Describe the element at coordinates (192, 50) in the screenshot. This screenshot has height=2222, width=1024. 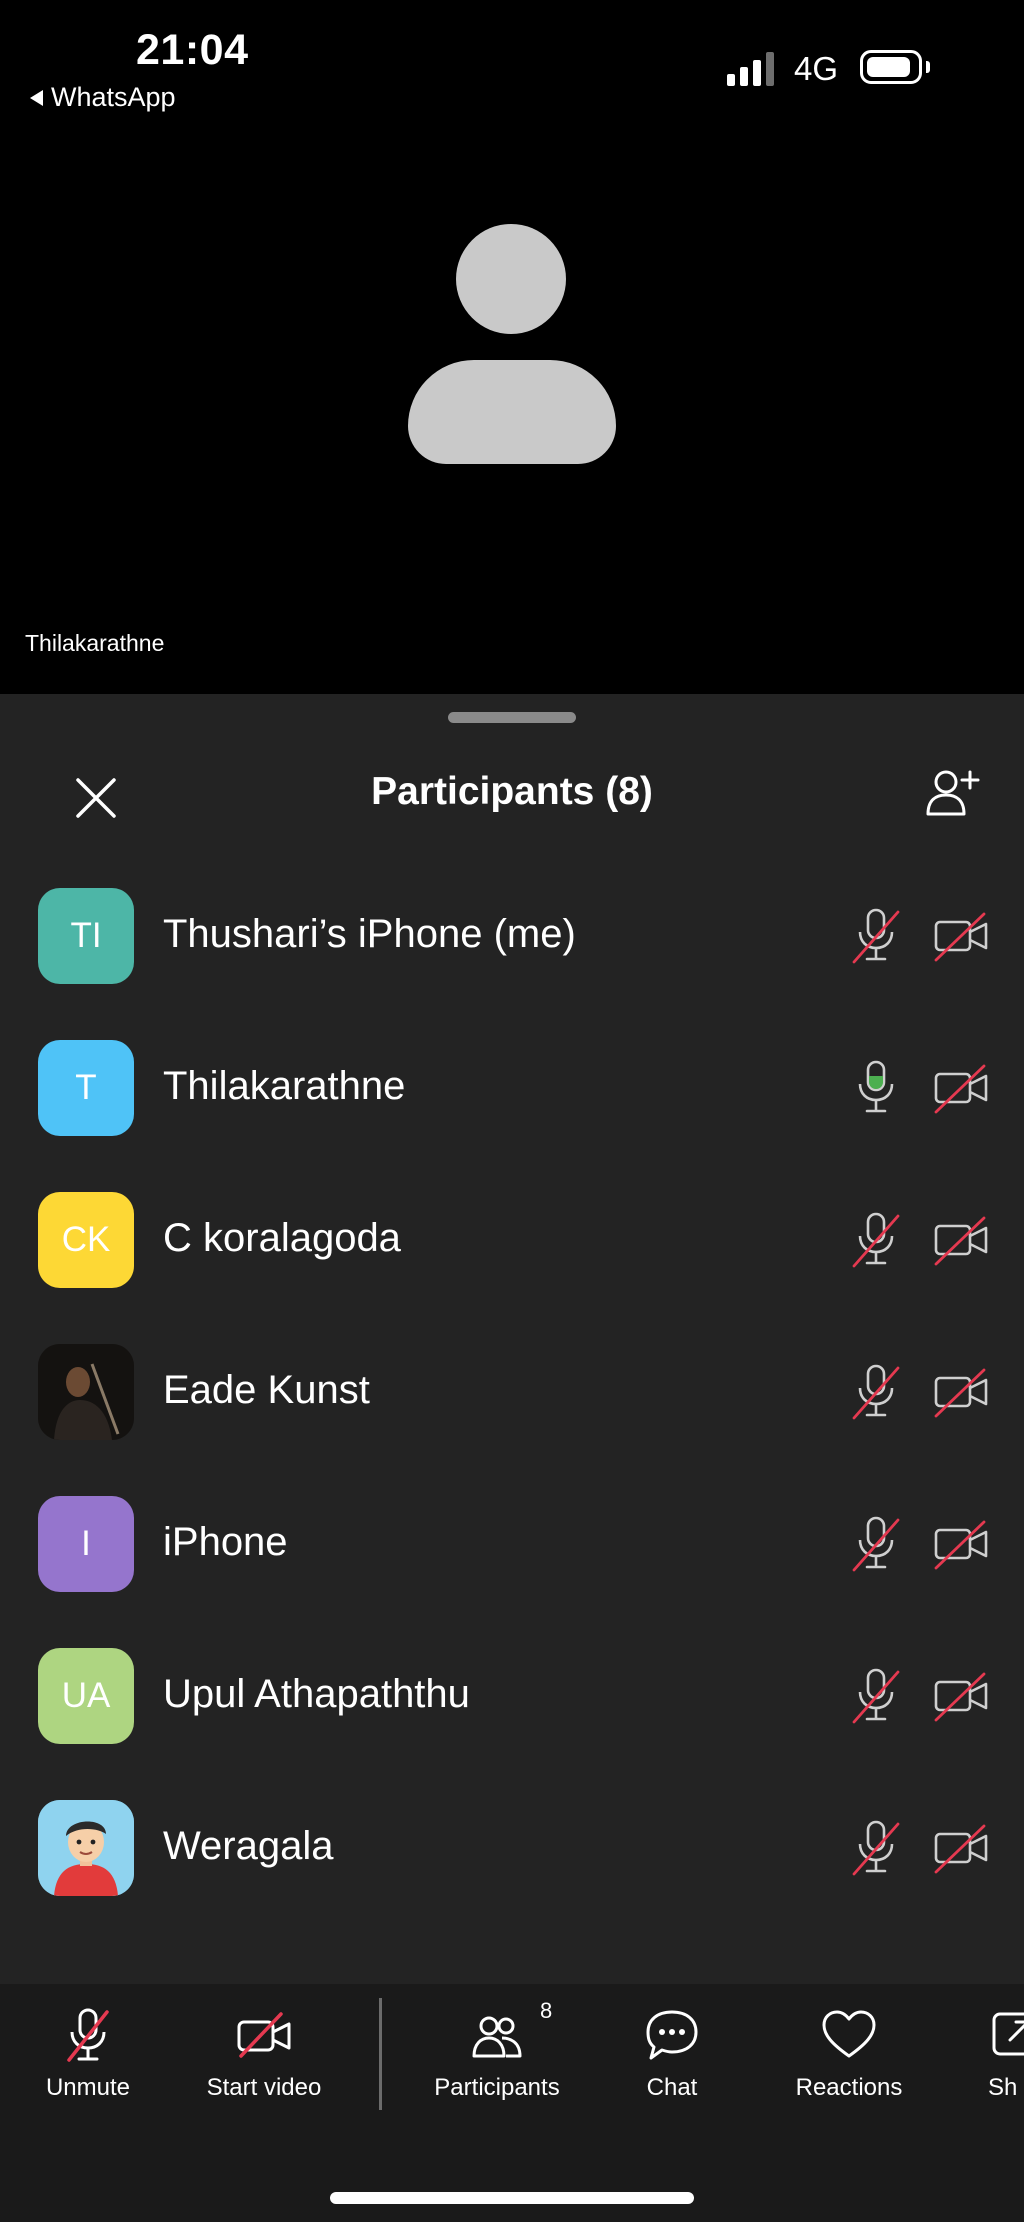
I see `clock: 21:04` at that location.